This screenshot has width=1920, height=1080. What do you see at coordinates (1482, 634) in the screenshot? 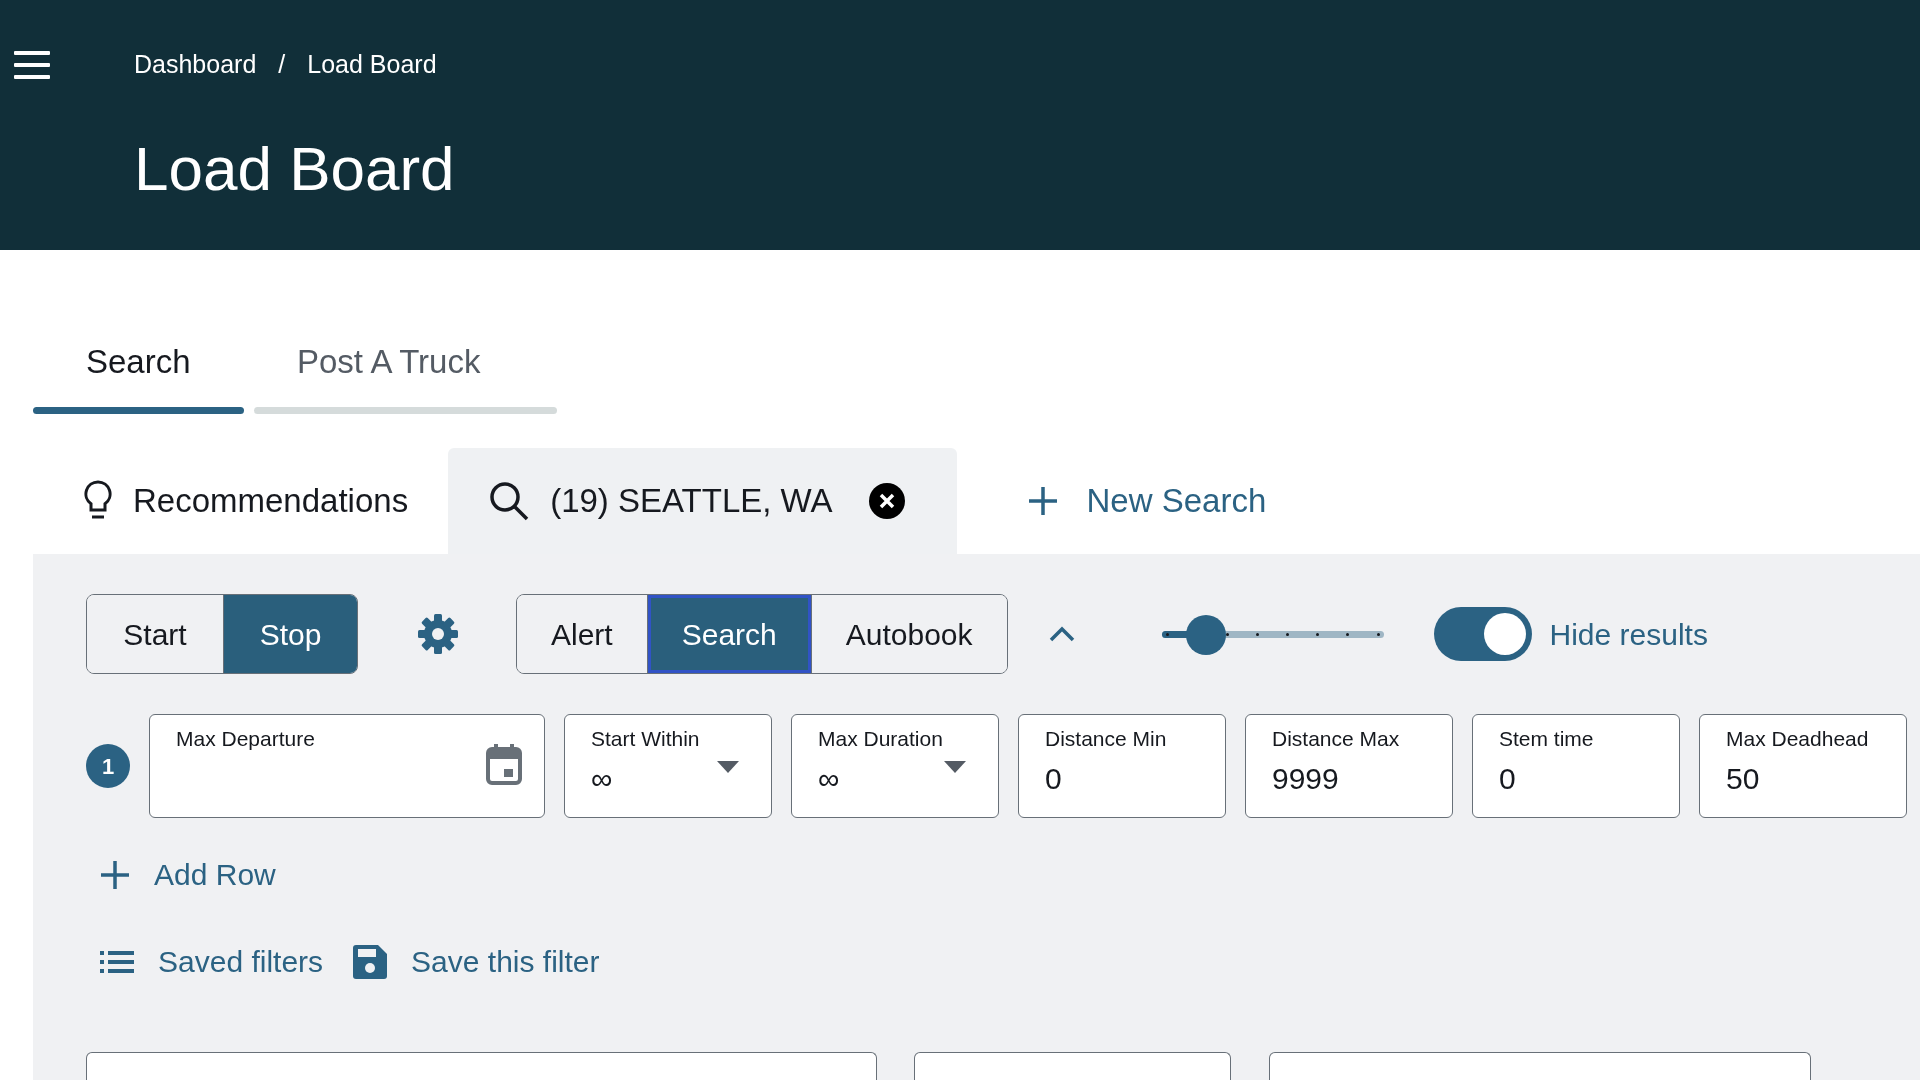
I see `toggle-switch` at bounding box center [1482, 634].